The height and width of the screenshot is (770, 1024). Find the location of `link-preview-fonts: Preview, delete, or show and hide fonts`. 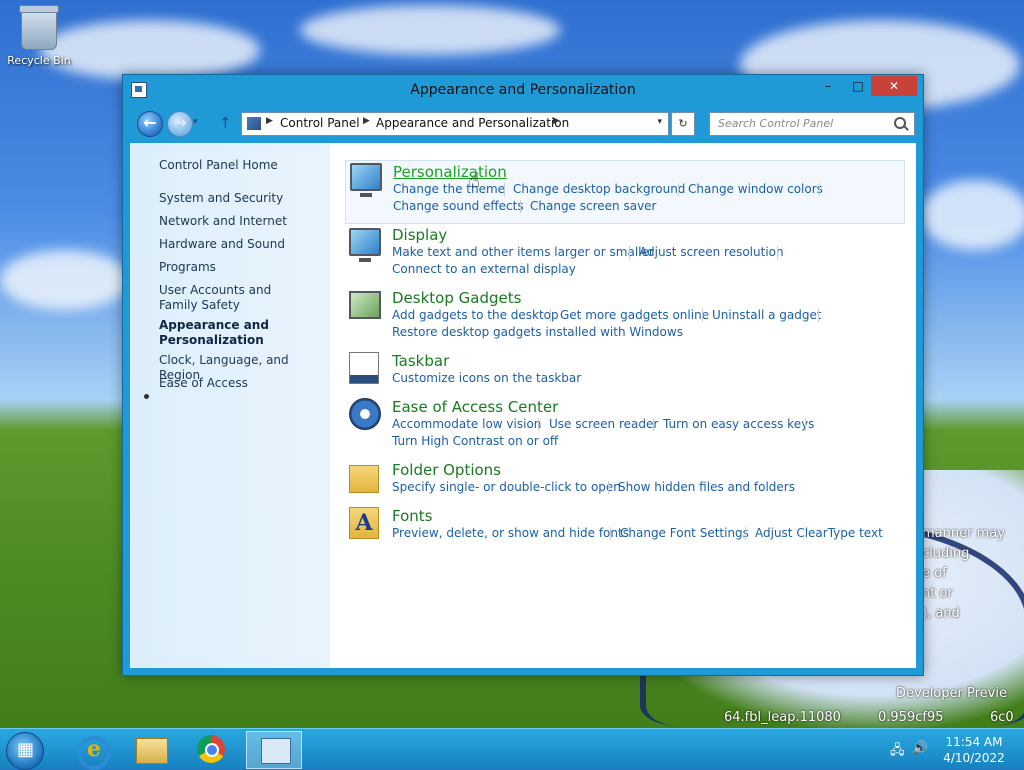

link-preview-fonts: Preview, delete, or show and hide fonts is located at coordinates (510, 533).